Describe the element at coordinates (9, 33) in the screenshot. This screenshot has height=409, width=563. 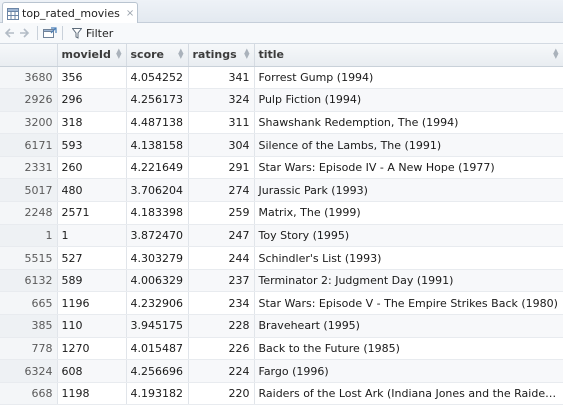
I see `back-arrow-icon` at that location.